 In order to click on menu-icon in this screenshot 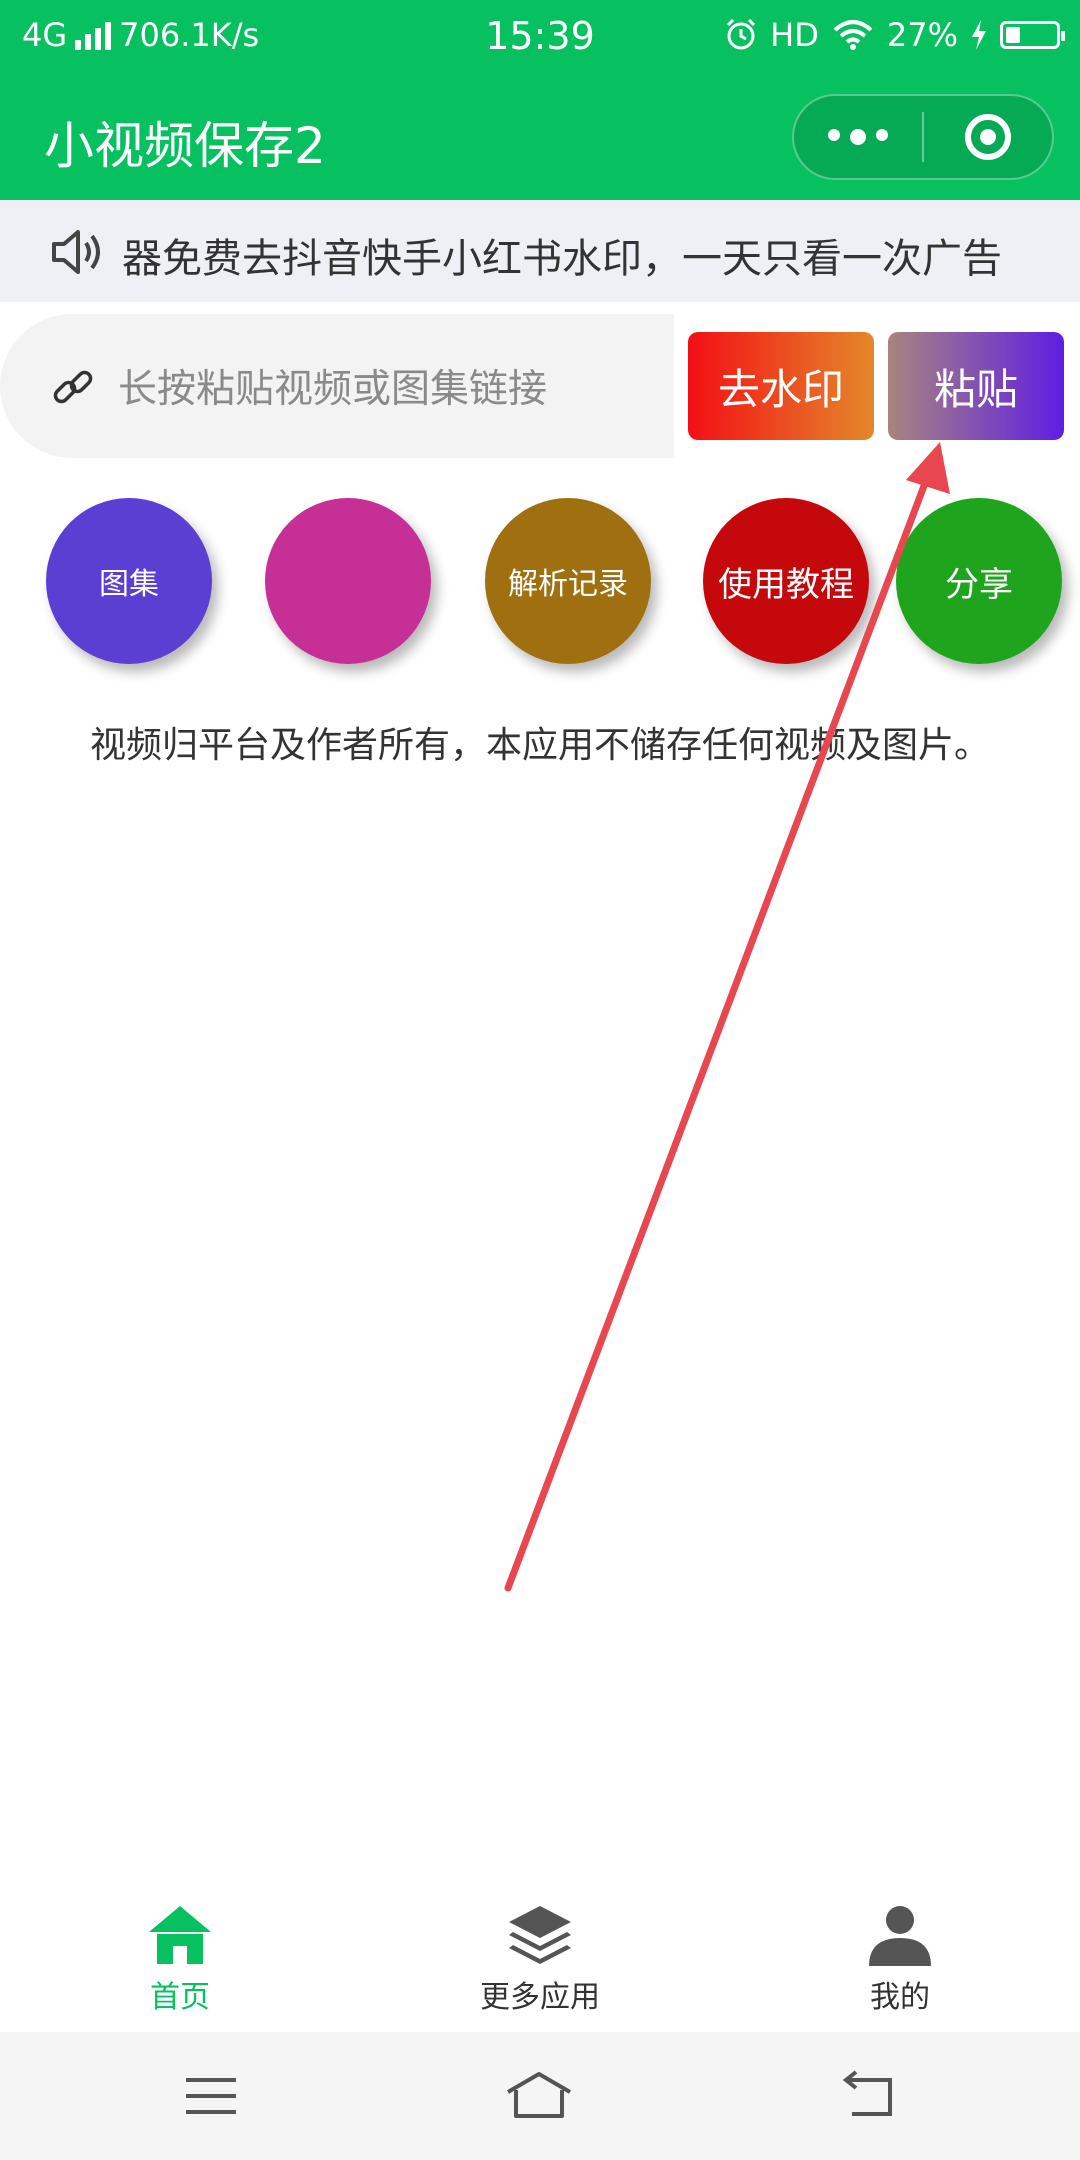, I will do `click(211, 2096)`.